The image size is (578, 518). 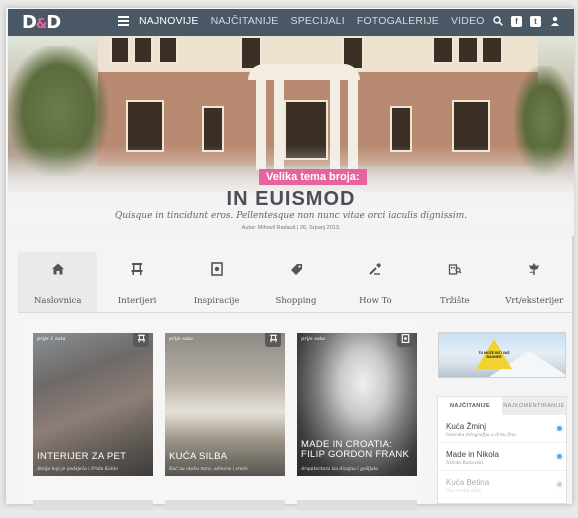 I want to click on flower-icon, so click(x=534, y=270).